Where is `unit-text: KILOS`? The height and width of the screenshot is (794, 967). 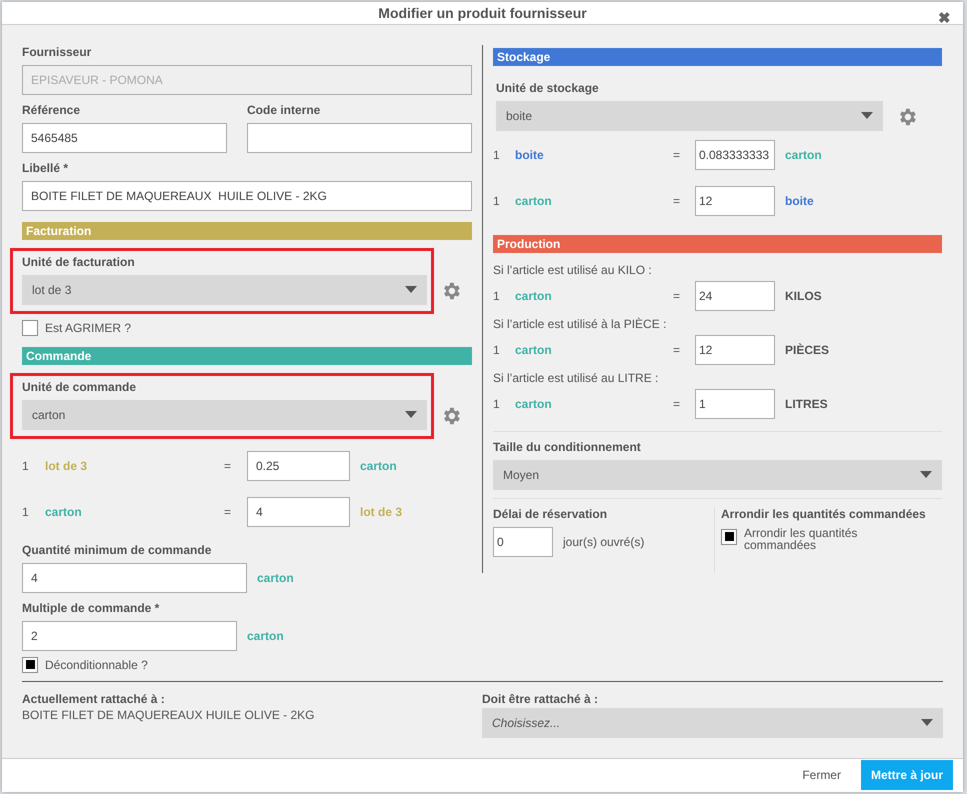 unit-text: KILOS is located at coordinates (804, 295).